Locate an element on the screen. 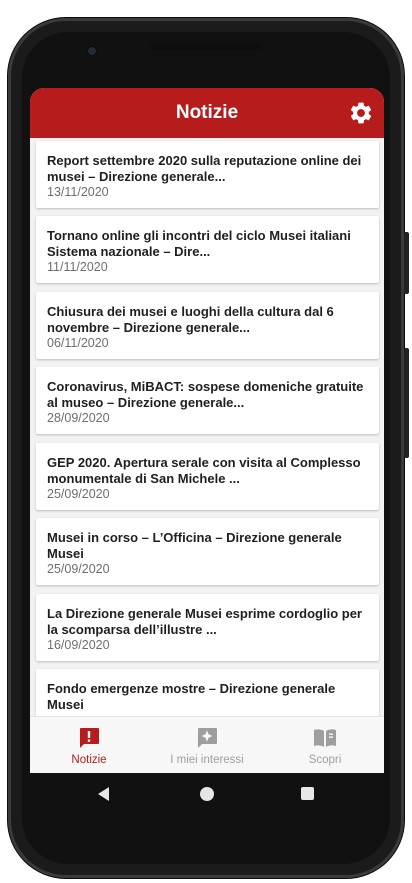  bottom-navigation: Notizie I miei interessi Scopri is located at coordinates (207, 744).